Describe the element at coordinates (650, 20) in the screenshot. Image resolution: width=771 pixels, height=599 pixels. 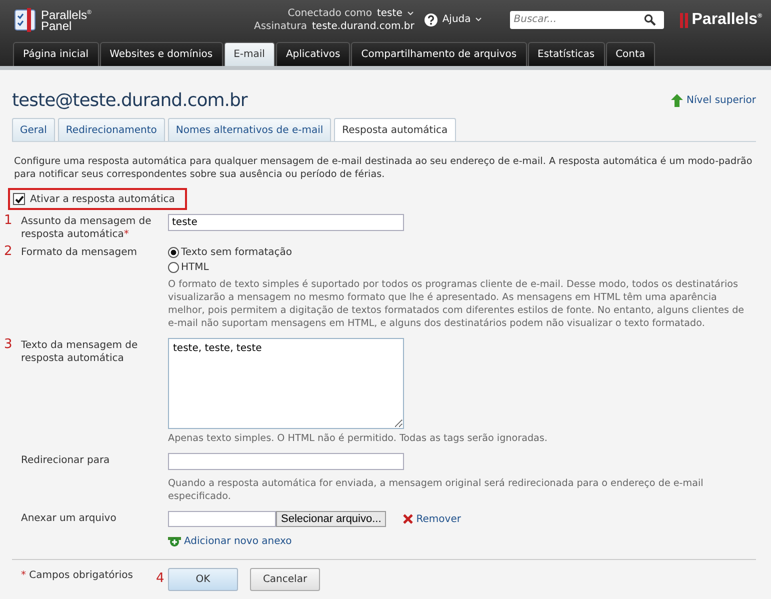
I see `search-icon` at that location.